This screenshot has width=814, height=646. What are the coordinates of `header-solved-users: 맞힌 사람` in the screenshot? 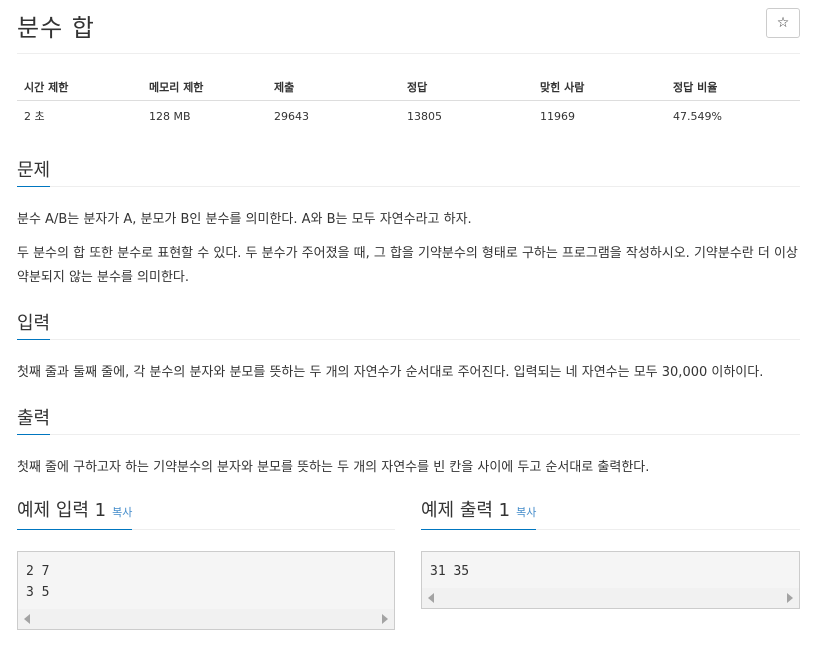 It's located at (599, 87).